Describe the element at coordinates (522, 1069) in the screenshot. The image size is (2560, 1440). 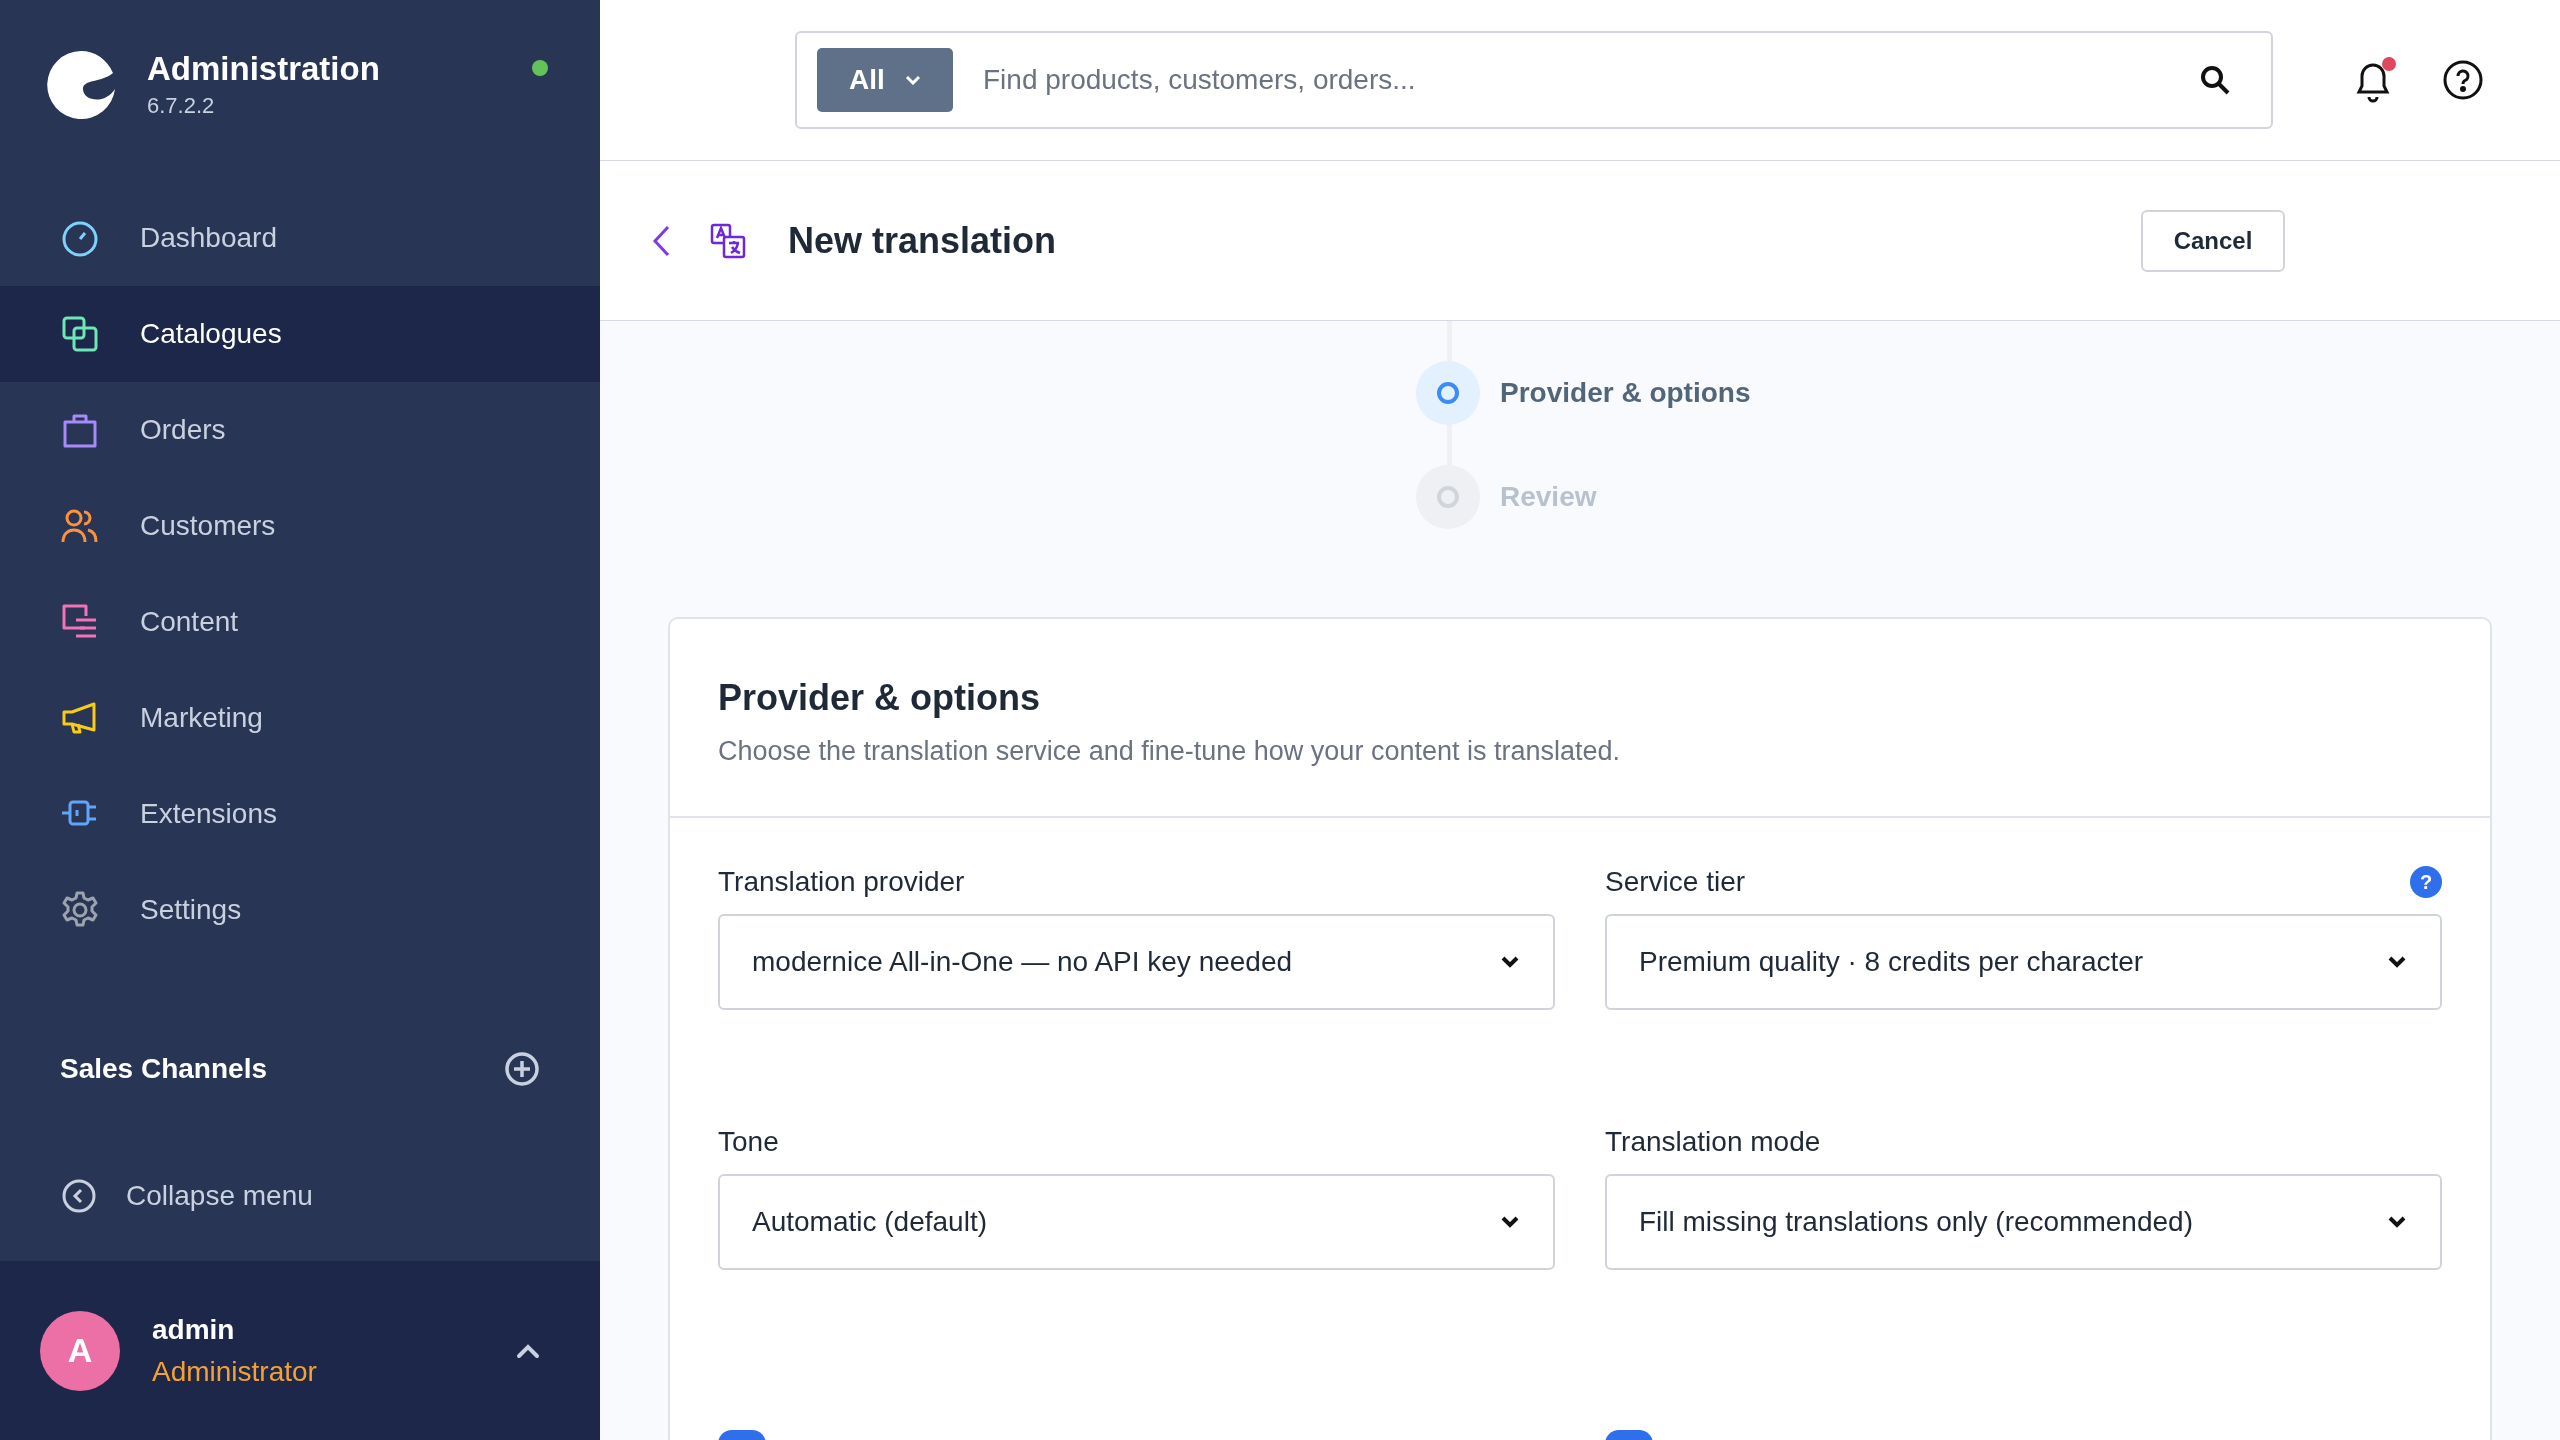
I see `add-icon` at that location.